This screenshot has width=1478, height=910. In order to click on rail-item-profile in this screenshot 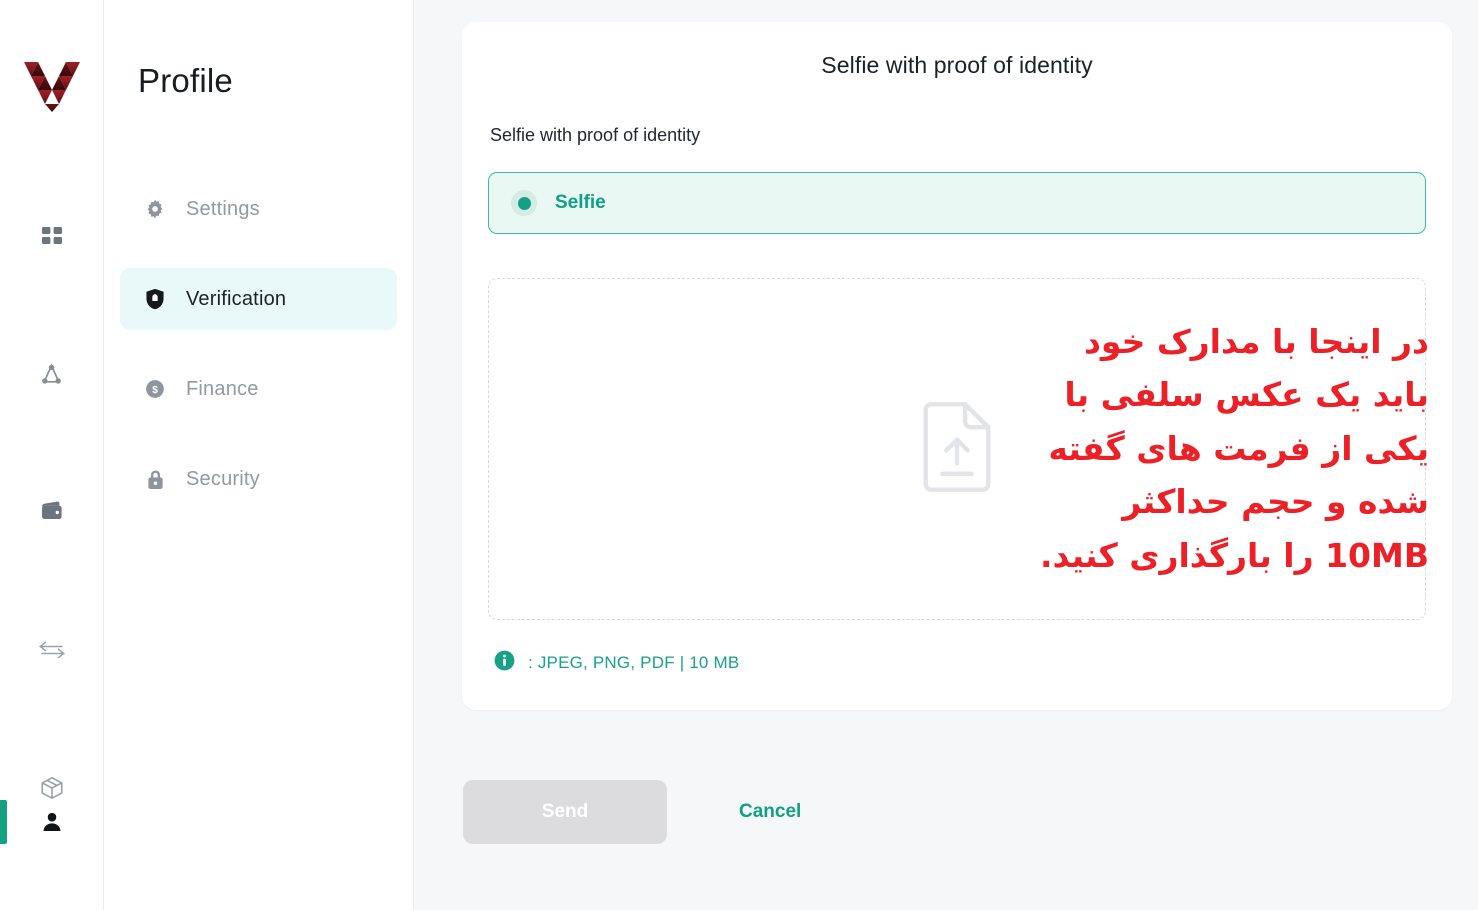, I will do `click(51, 822)`.